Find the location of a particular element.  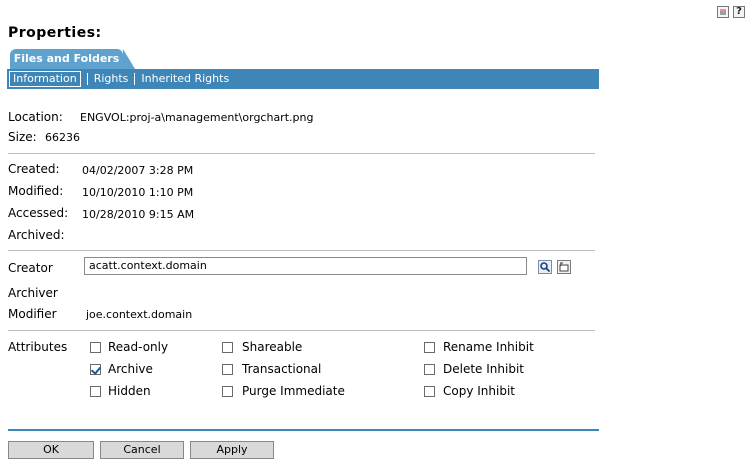

accessed-value: 10/28/2010 9:15 AM is located at coordinates (138, 214).